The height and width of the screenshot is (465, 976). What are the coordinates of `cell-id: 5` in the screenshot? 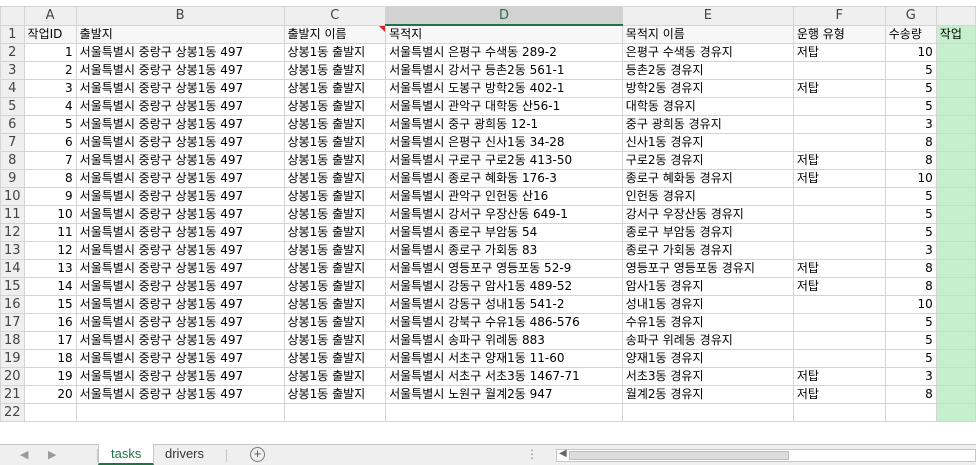 It's located at (50, 124).